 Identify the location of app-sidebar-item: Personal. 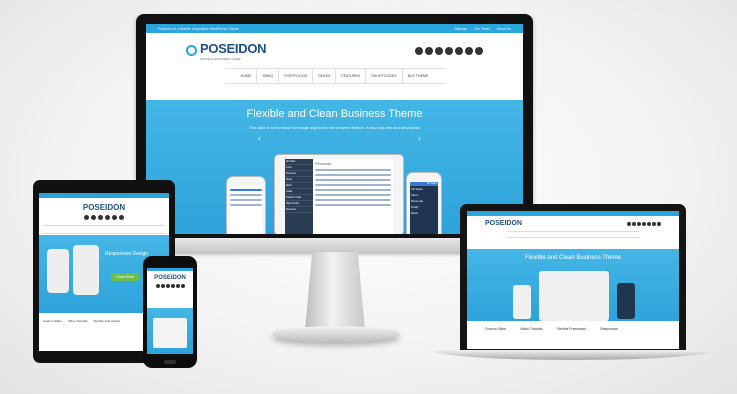
(299, 210).